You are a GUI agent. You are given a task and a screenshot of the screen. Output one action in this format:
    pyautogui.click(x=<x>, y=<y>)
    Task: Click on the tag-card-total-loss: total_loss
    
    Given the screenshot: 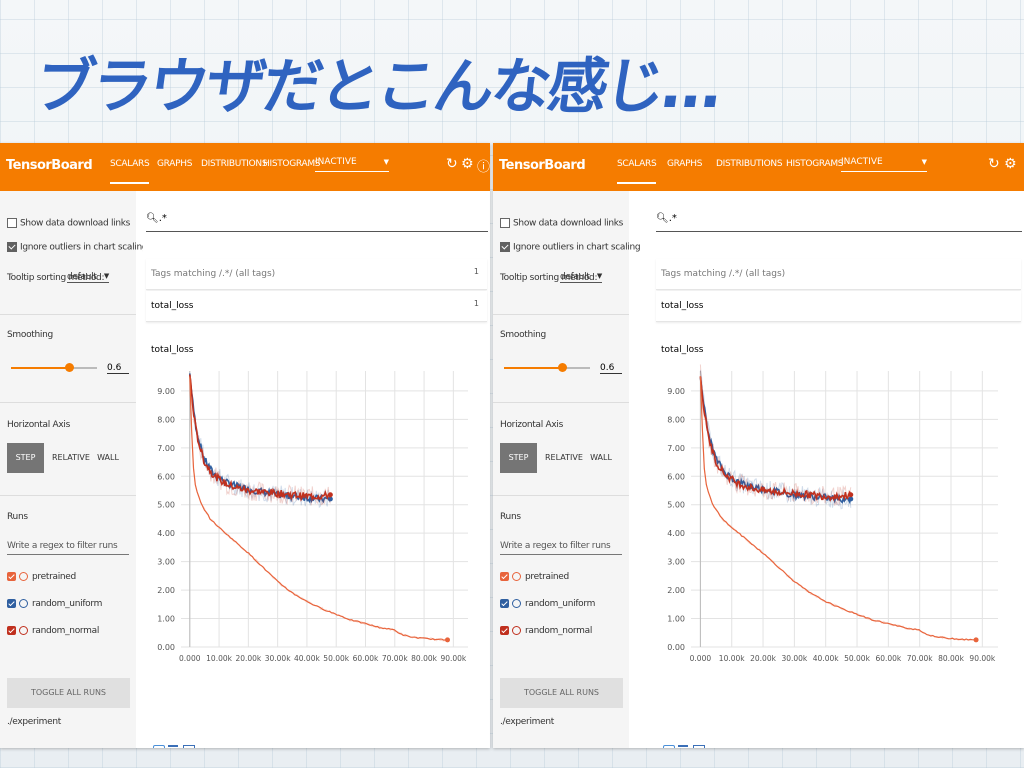 What is the action you would take?
    pyautogui.click(x=838, y=306)
    